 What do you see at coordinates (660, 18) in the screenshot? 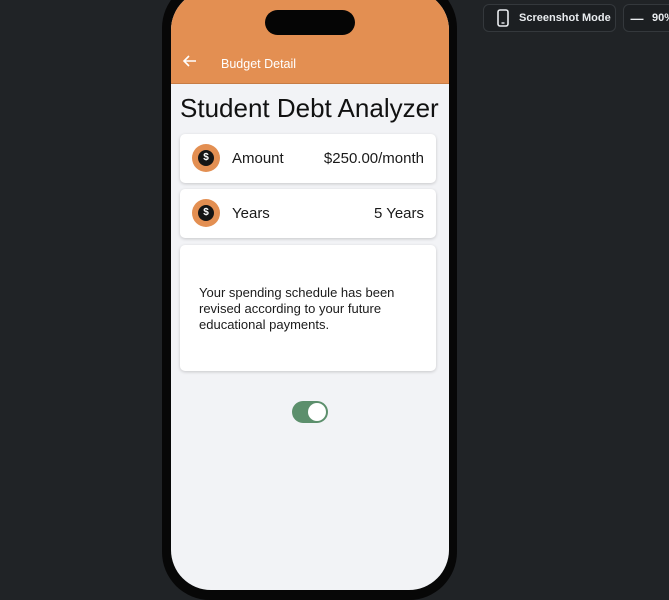
I see `zoom-level: 90%` at bounding box center [660, 18].